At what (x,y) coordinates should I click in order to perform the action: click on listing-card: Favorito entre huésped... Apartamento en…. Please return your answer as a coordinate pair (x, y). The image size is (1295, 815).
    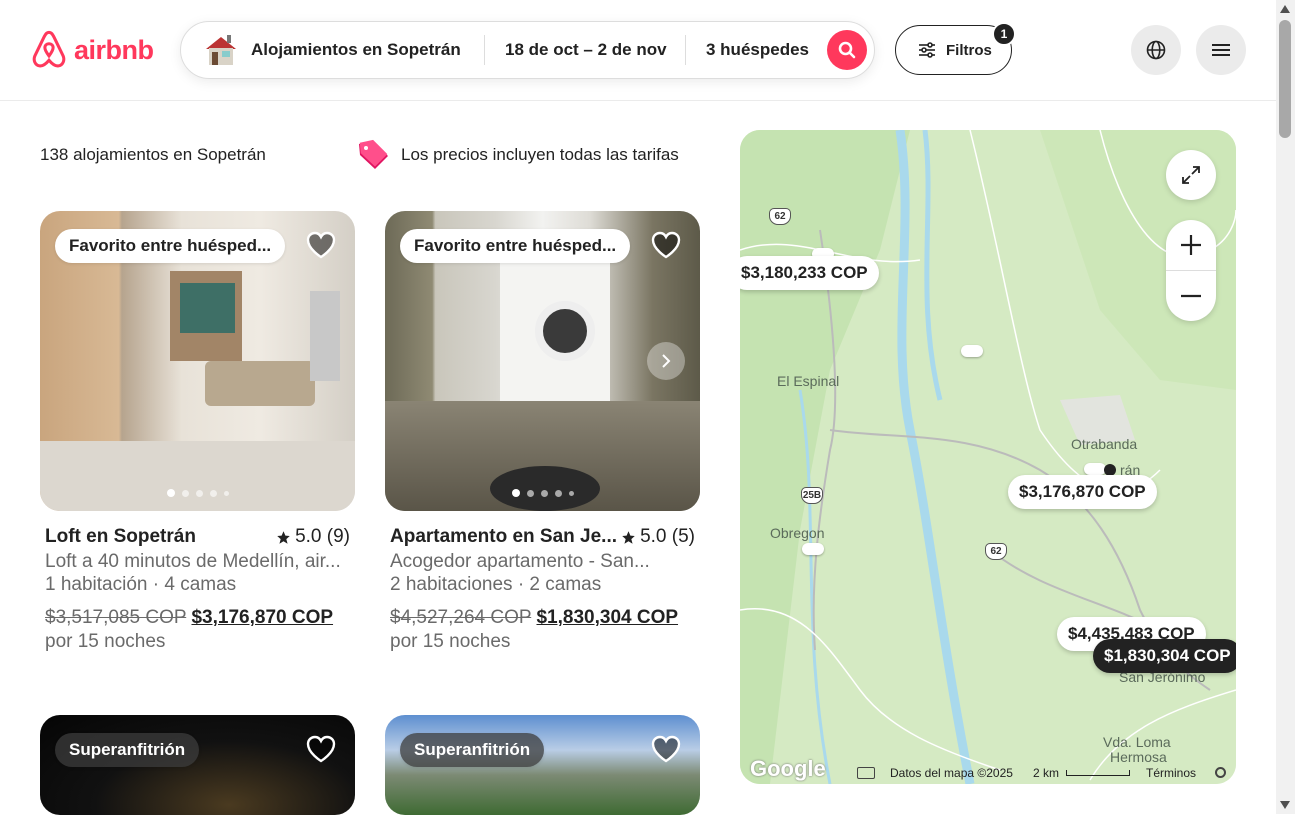
    Looking at the image, I should click on (542, 432).